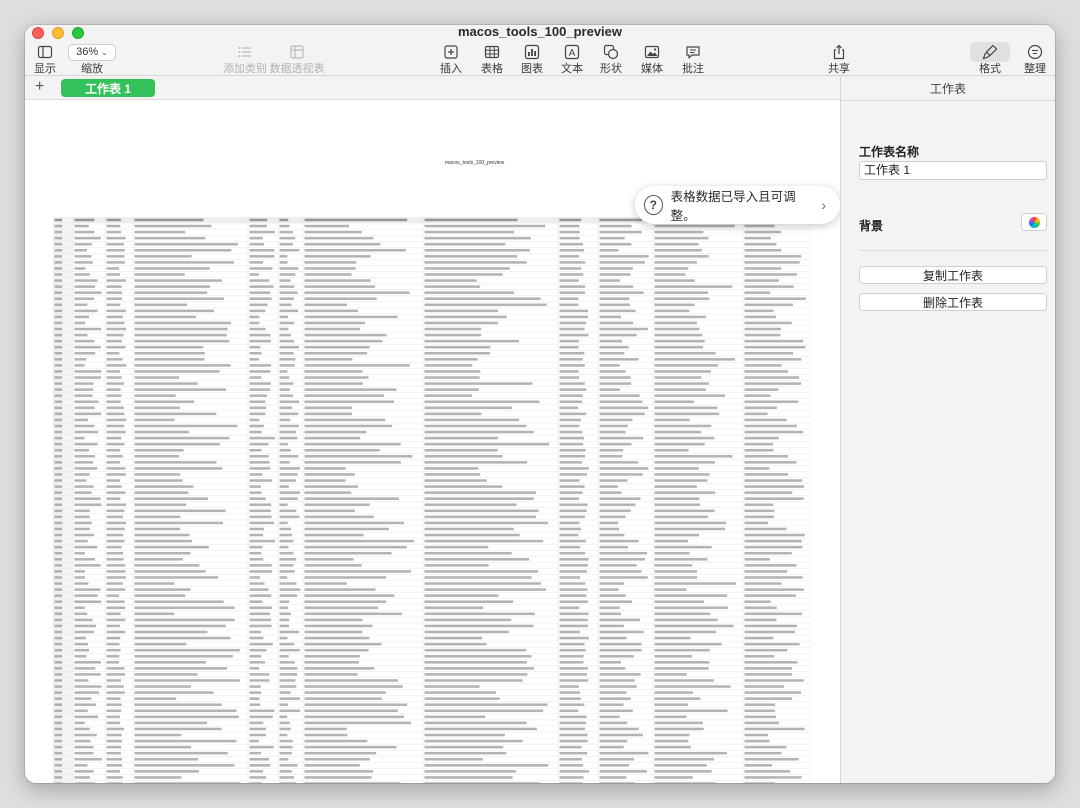 The image size is (1080, 808). What do you see at coordinates (871, 226) in the screenshot?
I see `background-label: 背景` at bounding box center [871, 226].